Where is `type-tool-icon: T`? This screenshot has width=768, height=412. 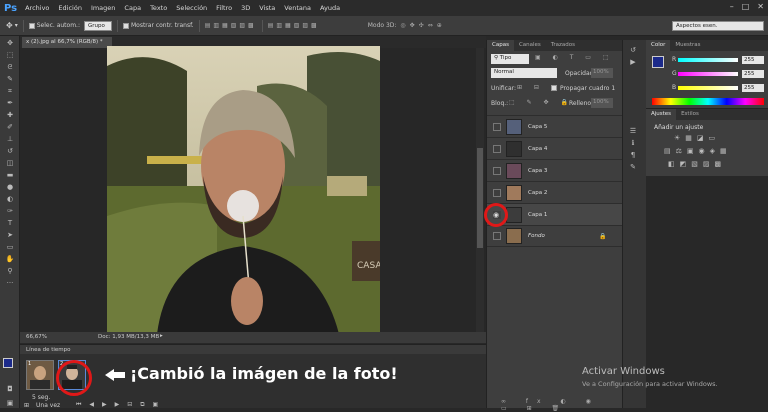 type-tool-icon: T is located at coordinates (10, 223).